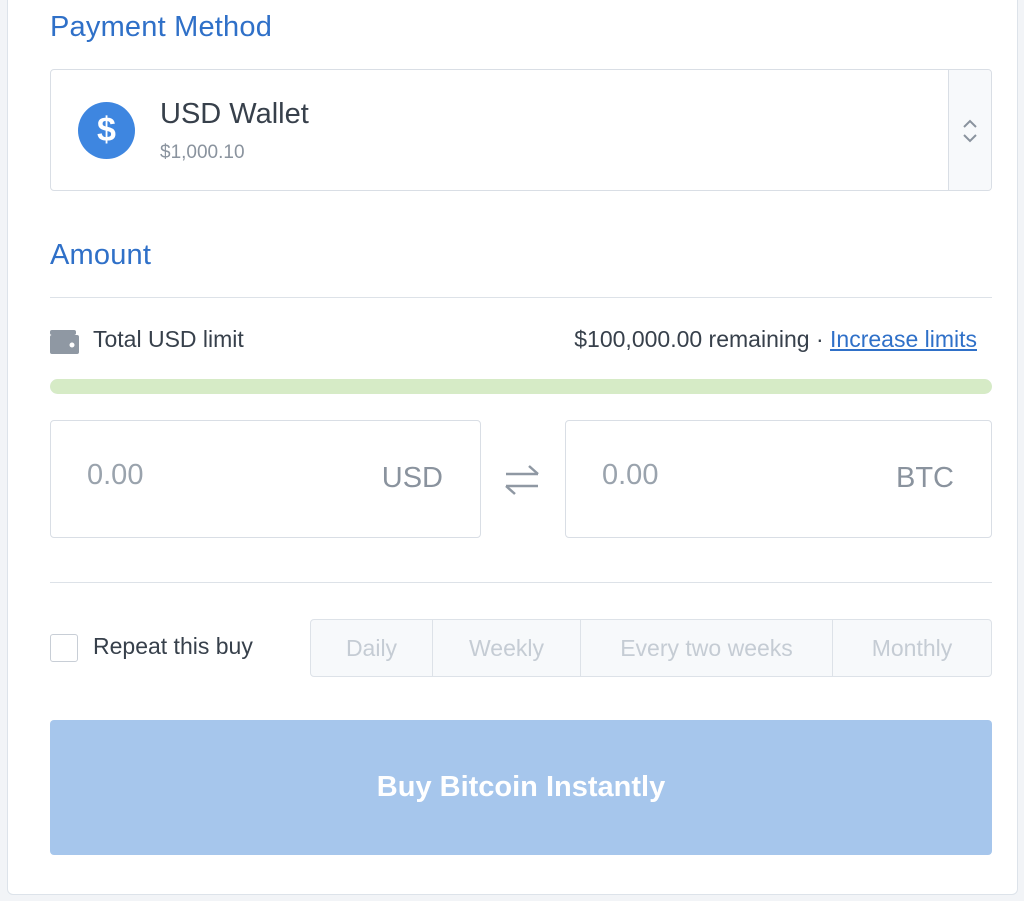  Describe the element at coordinates (101, 255) in the screenshot. I see `amount-title: Amount` at that location.